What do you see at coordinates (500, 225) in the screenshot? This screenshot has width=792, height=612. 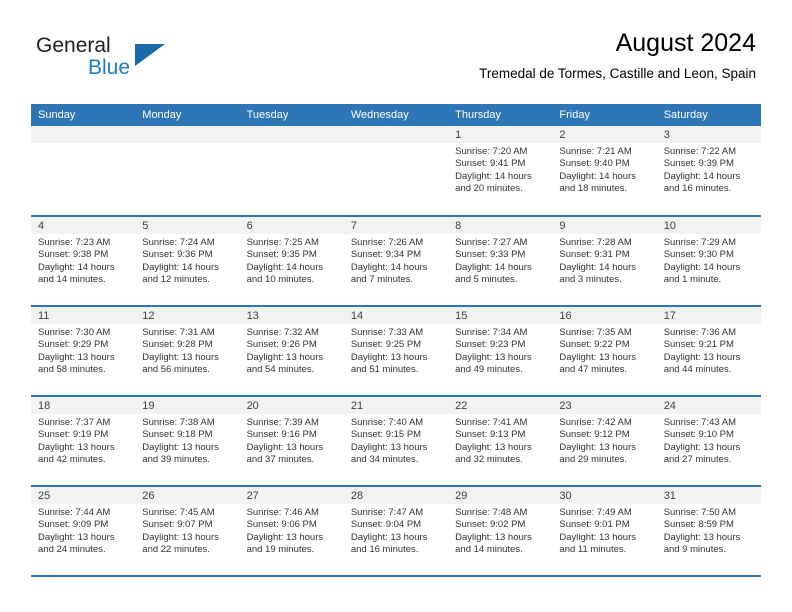 I see `day-number: 8` at bounding box center [500, 225].